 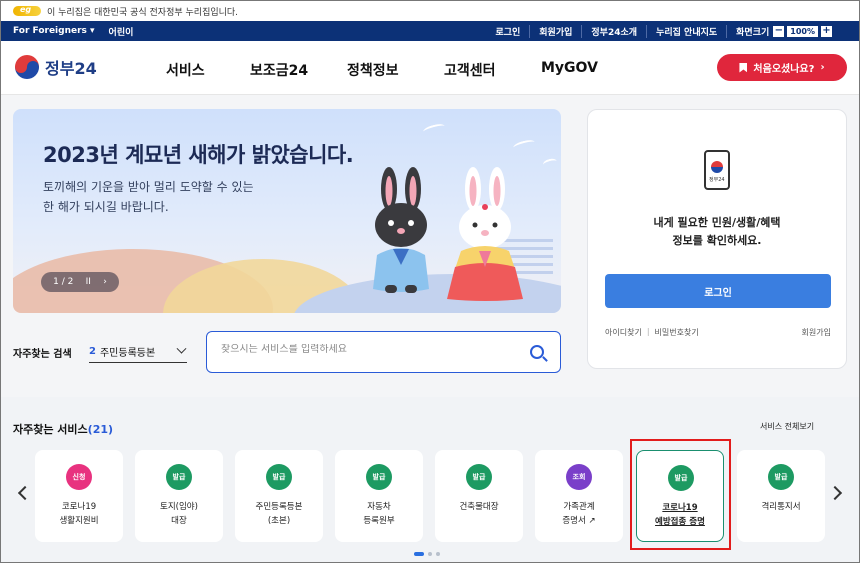 I want to click on search-box, so click(x=383, y=352).